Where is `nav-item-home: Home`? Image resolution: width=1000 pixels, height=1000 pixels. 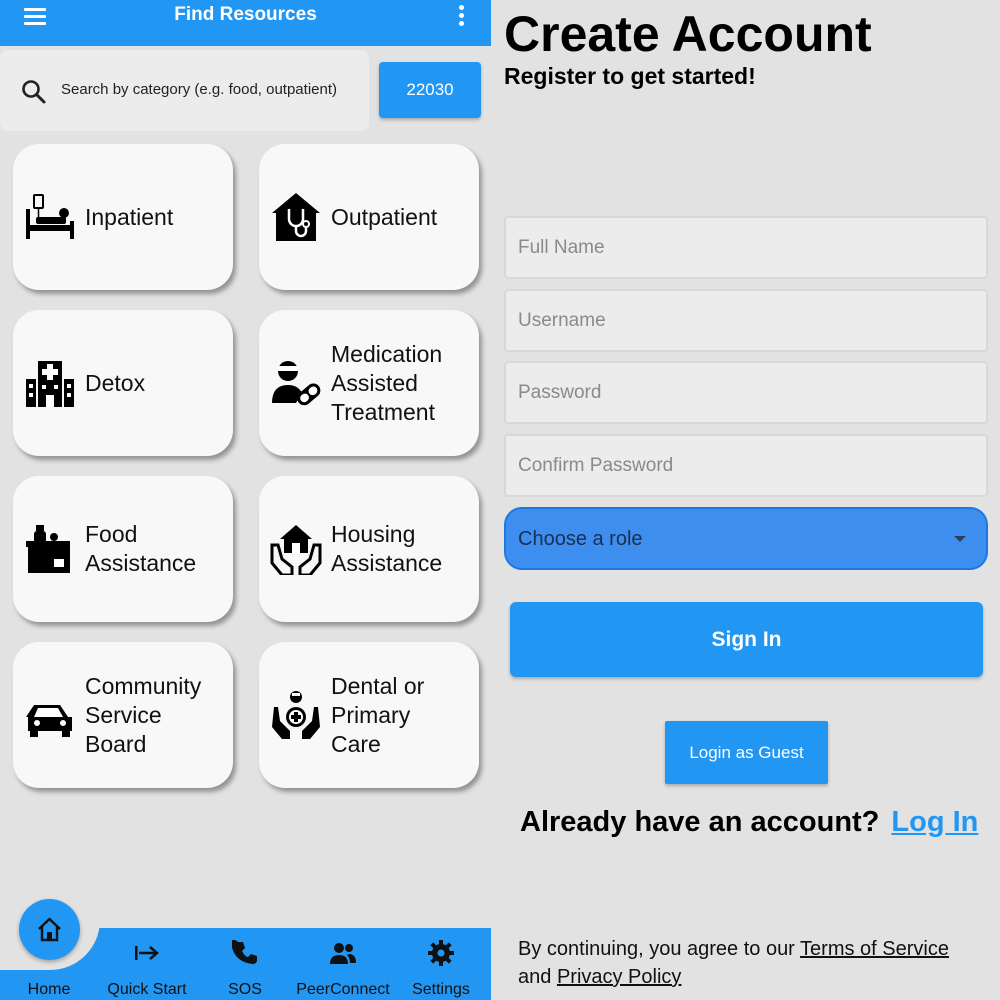 nav-item-home: Home is located at coordinates (49, 968).